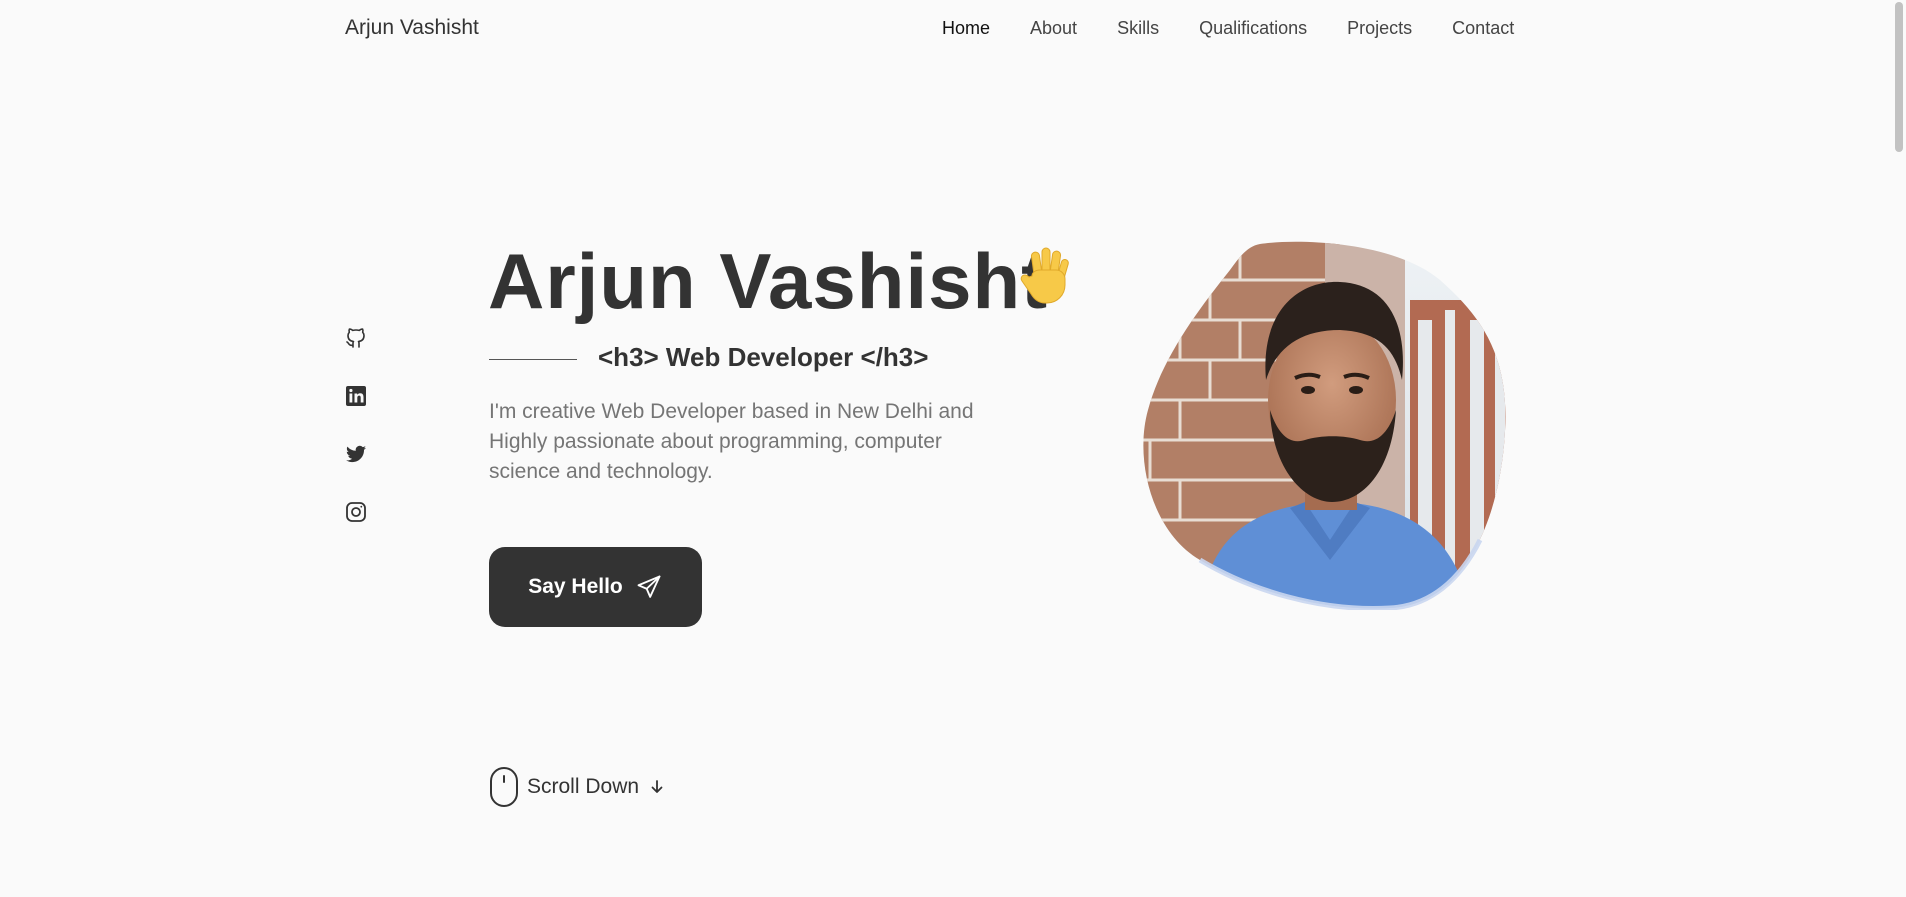  Describe the element at coordinates (966, 28) in the screenshot. I see `nav-home: Home` at that location.